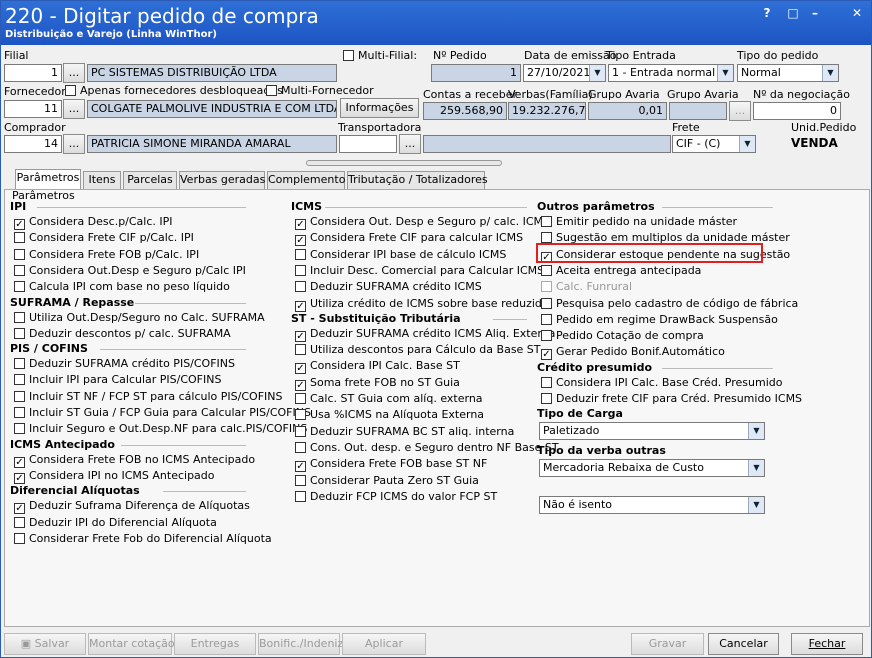 This screenshot has height=658, width=872. I want to click on checkbox-deduzir-fcp-icms-do-valor-fcp-st: Deduzir FCP ICMS do valor FCP ST, so click(396, 498).